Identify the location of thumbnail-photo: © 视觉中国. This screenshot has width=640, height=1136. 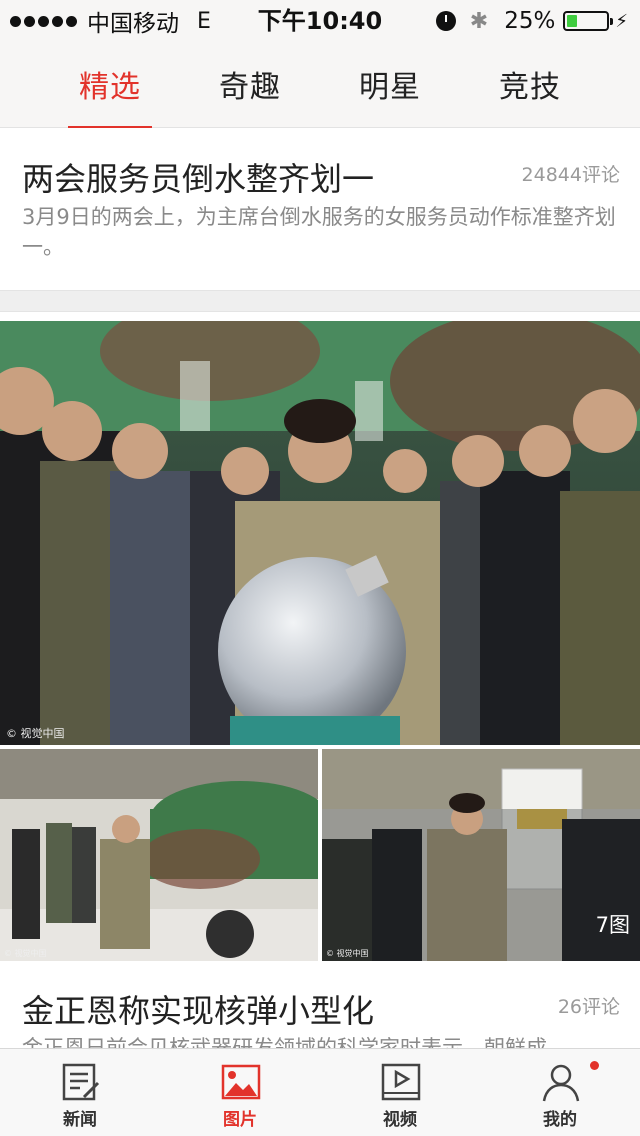
(159, 855).